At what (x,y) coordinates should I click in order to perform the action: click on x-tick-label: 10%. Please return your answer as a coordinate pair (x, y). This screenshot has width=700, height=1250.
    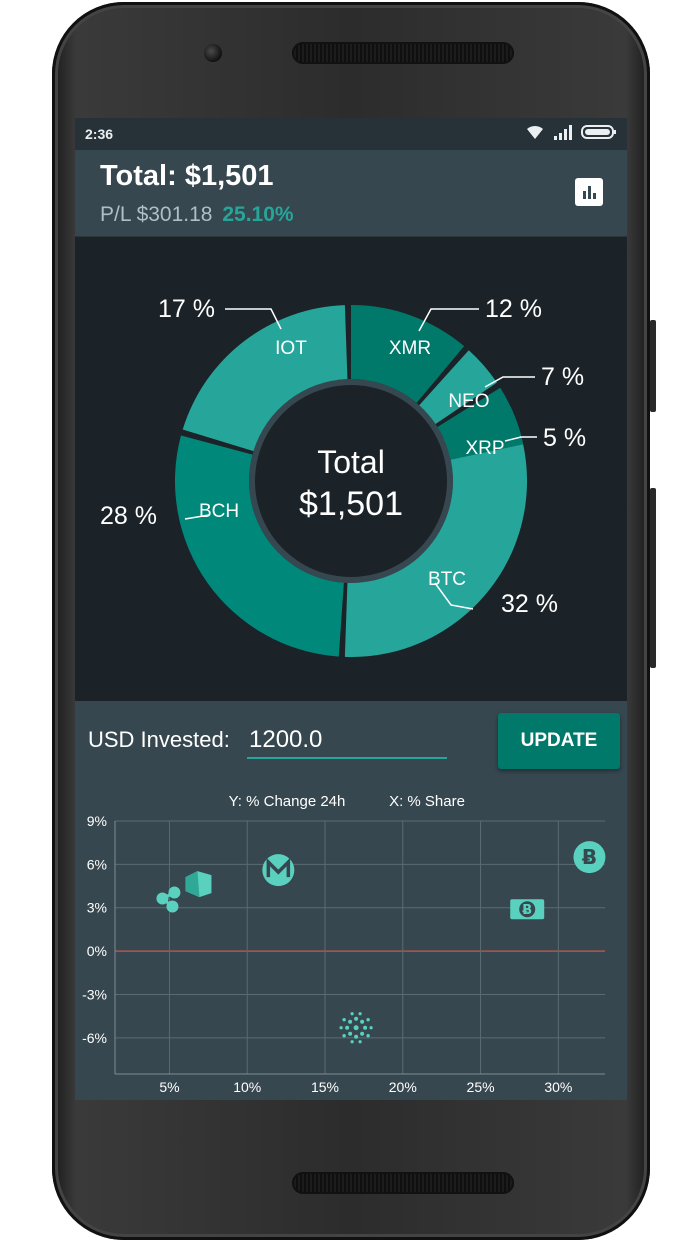
    Looking at the image, I should click on (247, 1087).